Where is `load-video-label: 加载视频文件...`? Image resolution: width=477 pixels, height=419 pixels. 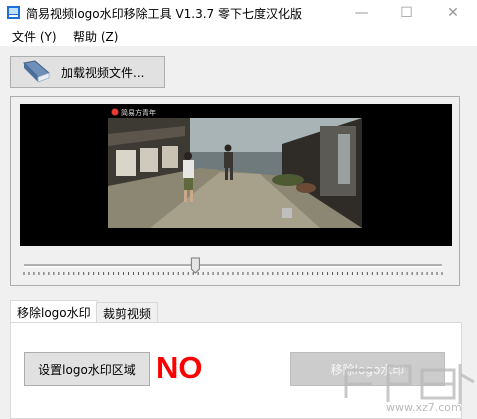 load-video-label: 加载视频文件... is located at coordinates (103, 72).